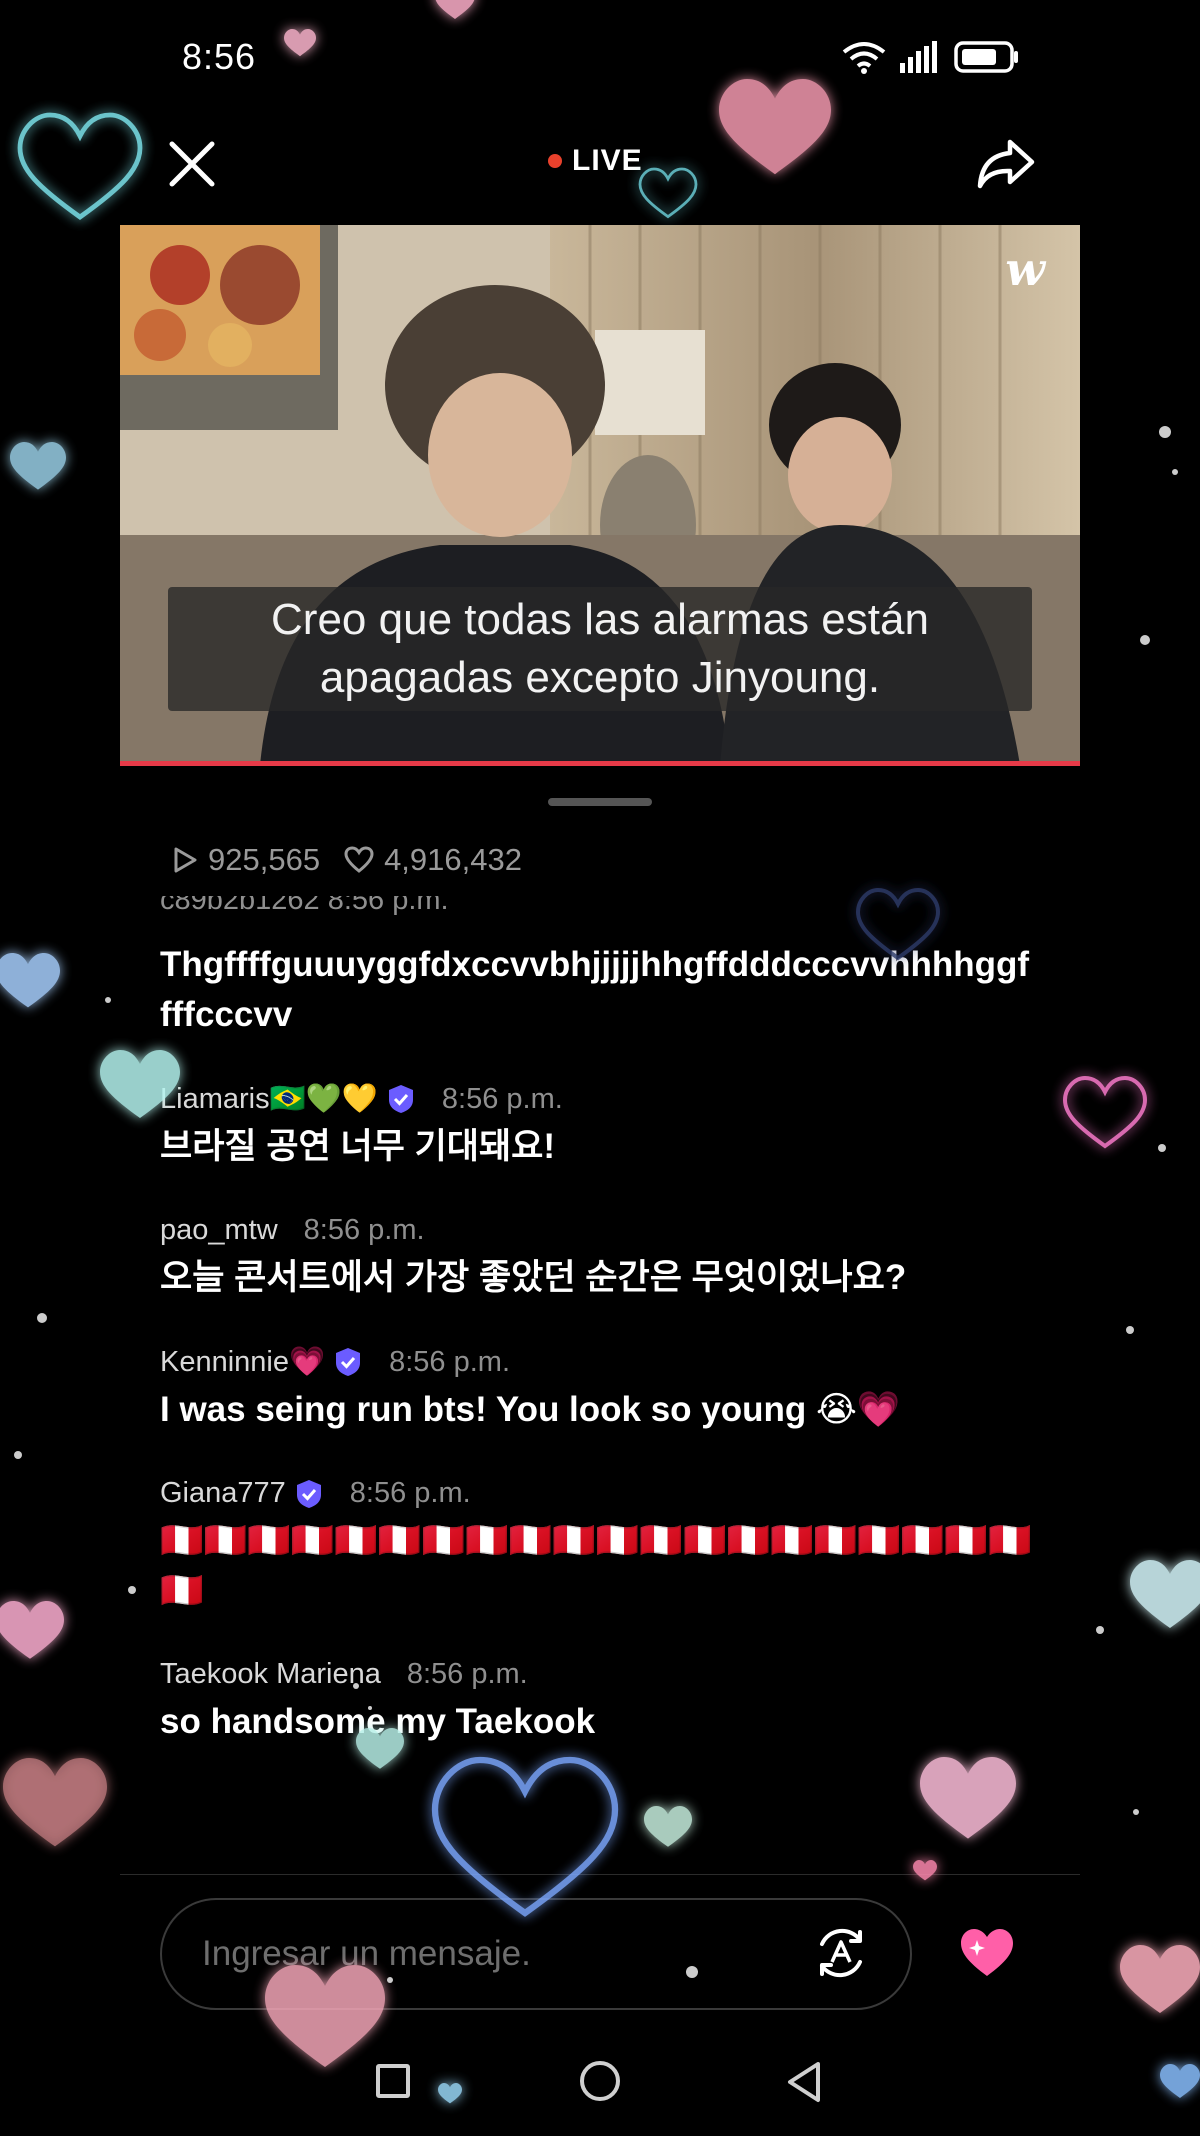 The image size is (1200, 2136). What do you see at coordinates (600, 1230) in the screenshot?
I see `message-header: pao_mtw 8:56 p.m.` at bounding box center [600, 1230].